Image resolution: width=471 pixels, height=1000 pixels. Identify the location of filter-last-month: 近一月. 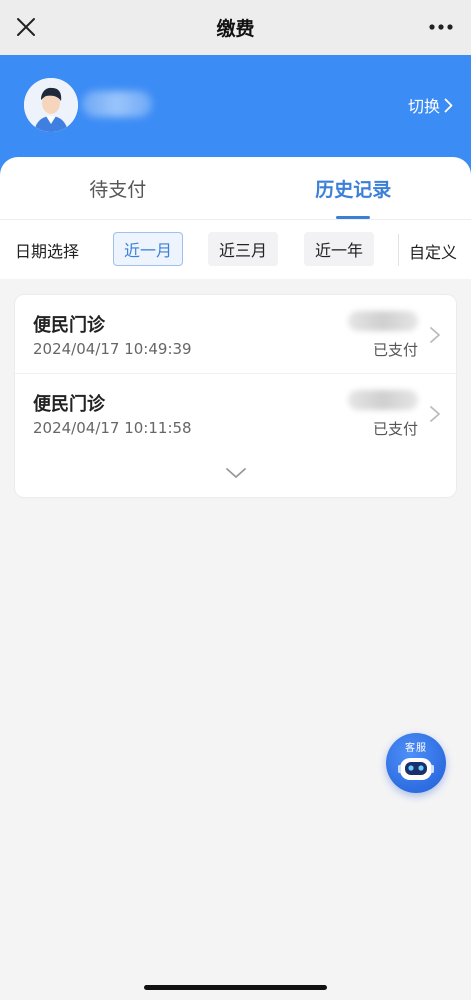
(148, 249).